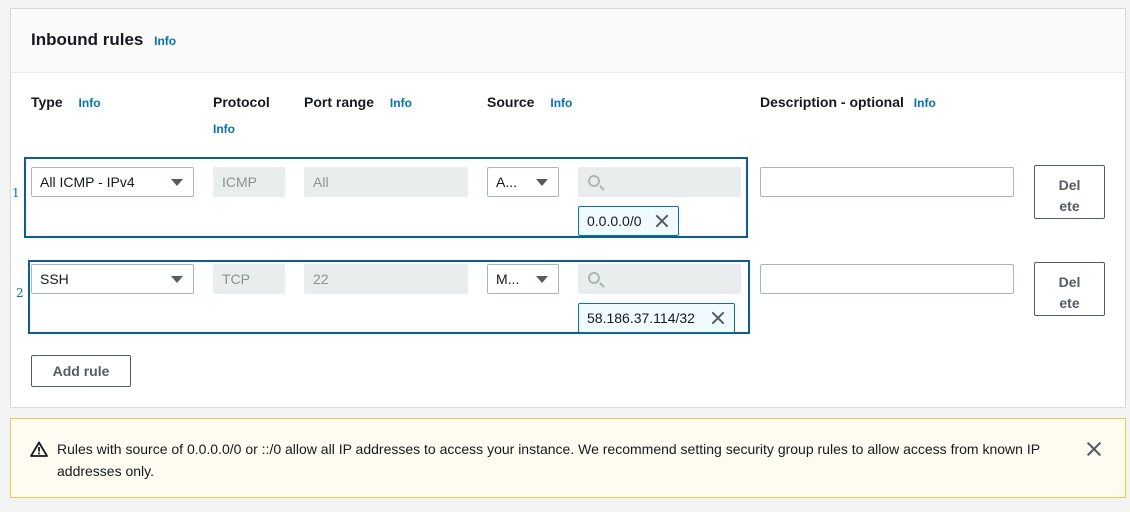 The width and height of the screenshot is (1130, 512). What do you see at coordinates (925, 103) in the screenshot?
I see `description-info-link: Info` at bounding box center [925, 103].